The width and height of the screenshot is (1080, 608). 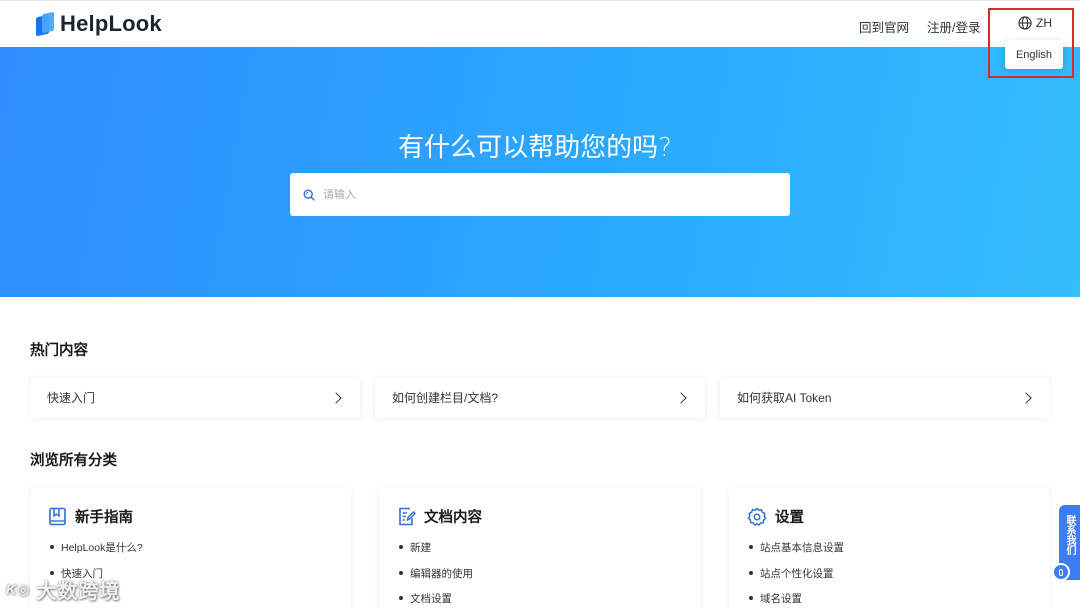 I want to click on category-article-link: 站点个性化设置, so click(x=796, y=579).